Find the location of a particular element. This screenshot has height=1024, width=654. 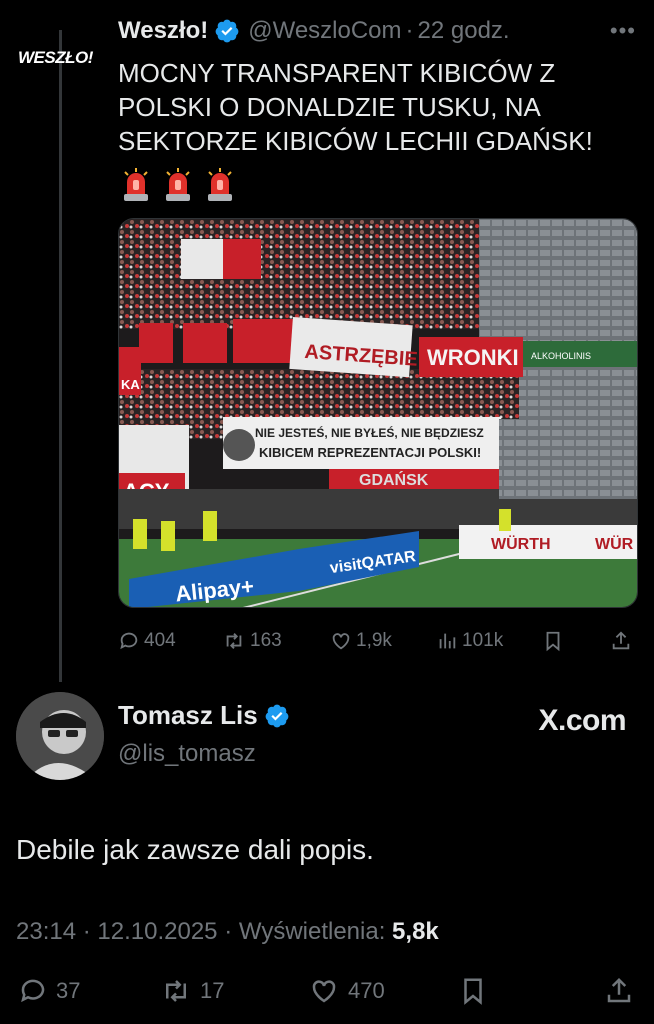

repost-button: 163 is located at coordinates (252, 641).